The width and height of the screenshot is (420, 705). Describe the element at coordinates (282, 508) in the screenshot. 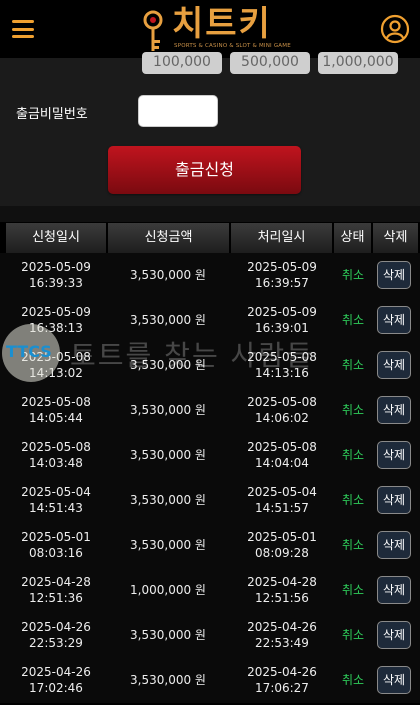

I see `process-time: 14:51:57` at that location.